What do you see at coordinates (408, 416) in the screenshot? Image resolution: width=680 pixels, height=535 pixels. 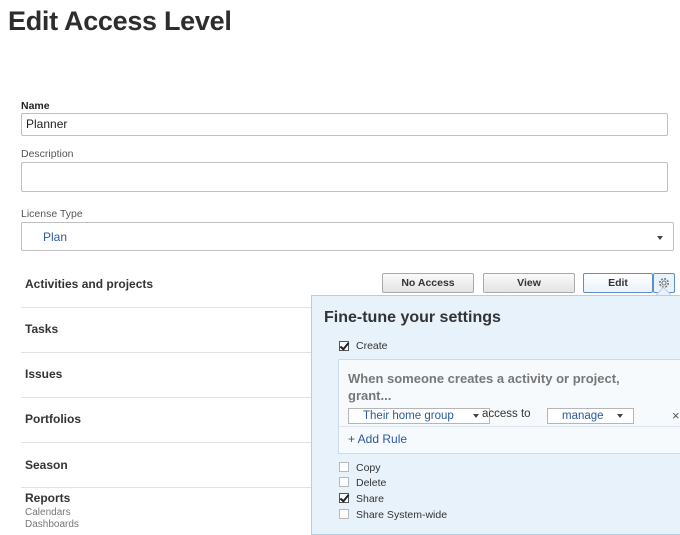 I see `rule-who-value: Their home group` at bounding box center [408, 416].